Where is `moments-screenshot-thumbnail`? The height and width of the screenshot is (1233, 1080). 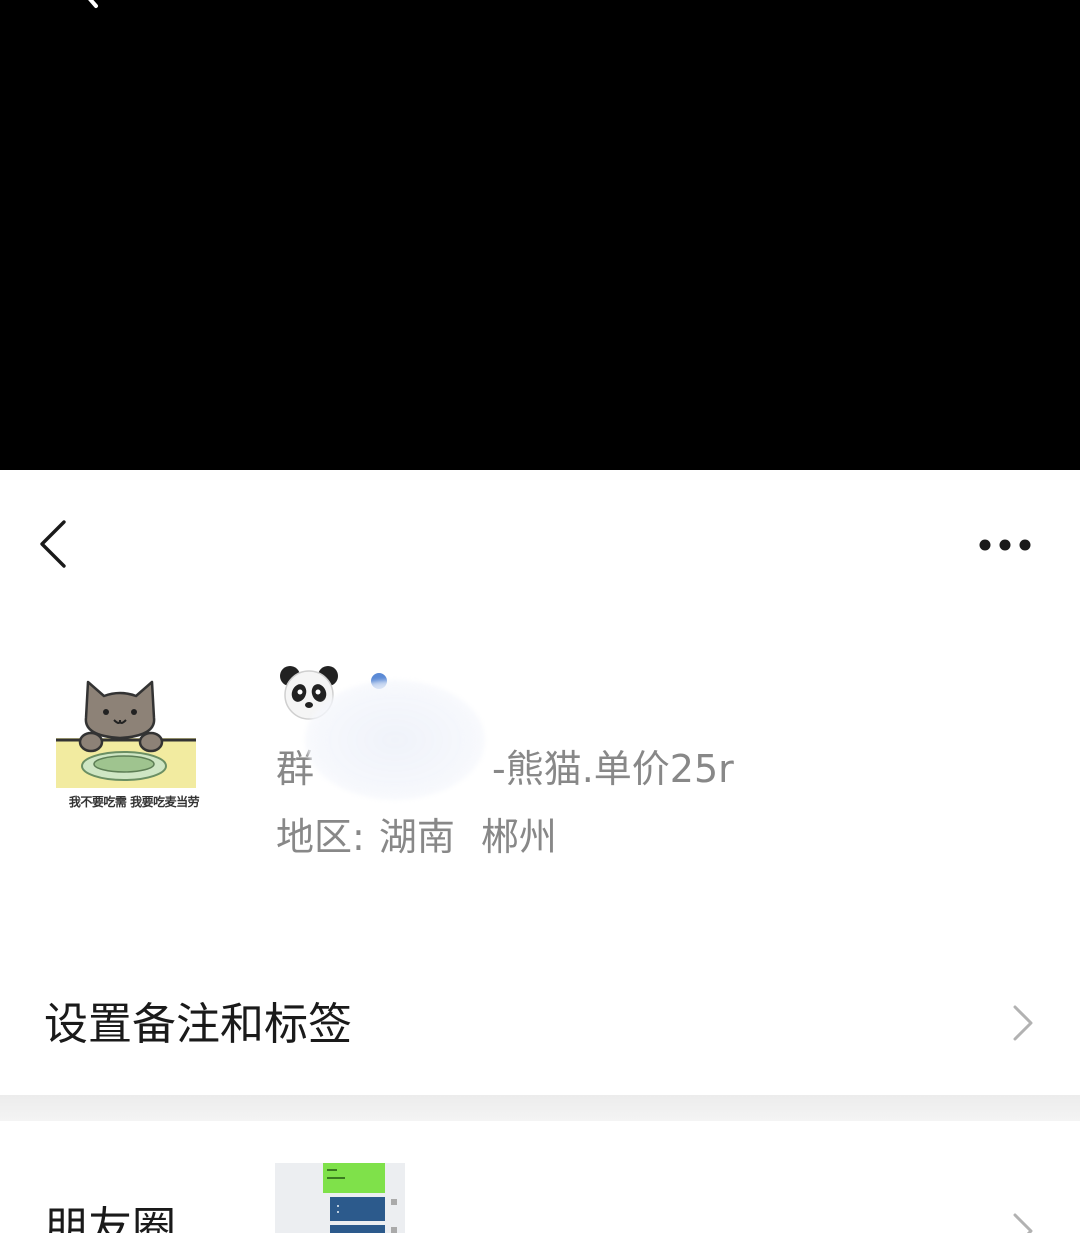 moments-screenshot-thumbnail is located at coordinates (340, 1198).